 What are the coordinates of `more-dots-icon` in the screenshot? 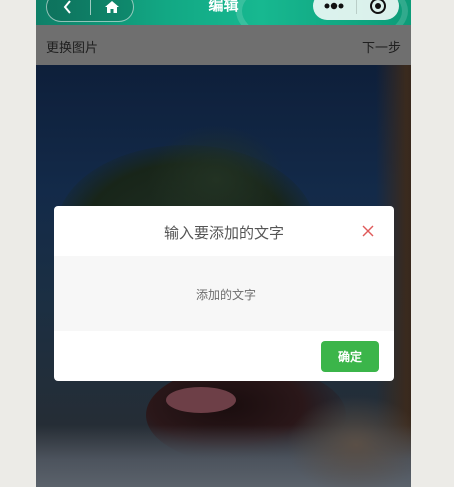 It's located at (334, 6).